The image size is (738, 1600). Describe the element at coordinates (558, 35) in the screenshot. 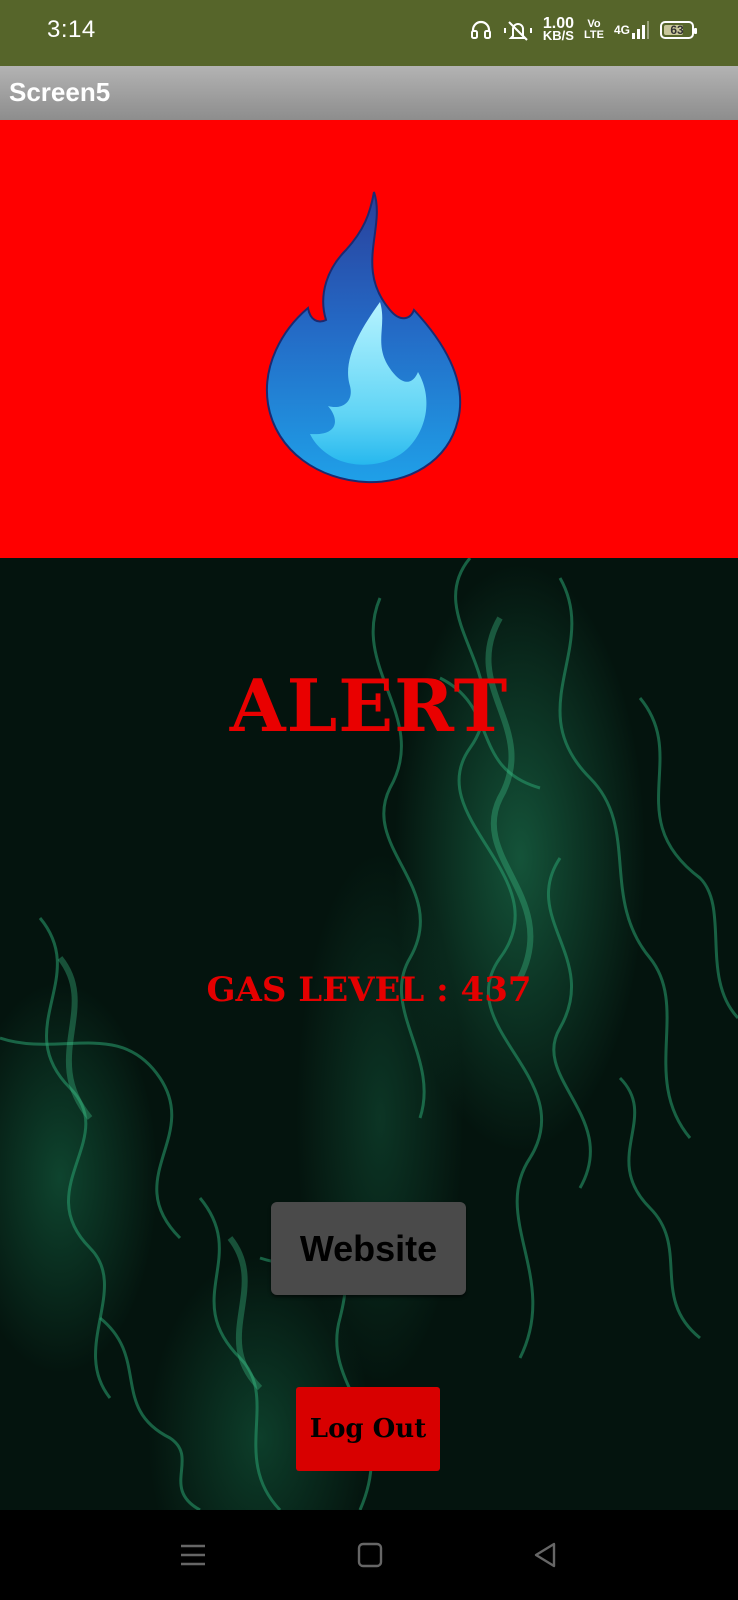

I see `net-speed-unit: KB/S` at that location.